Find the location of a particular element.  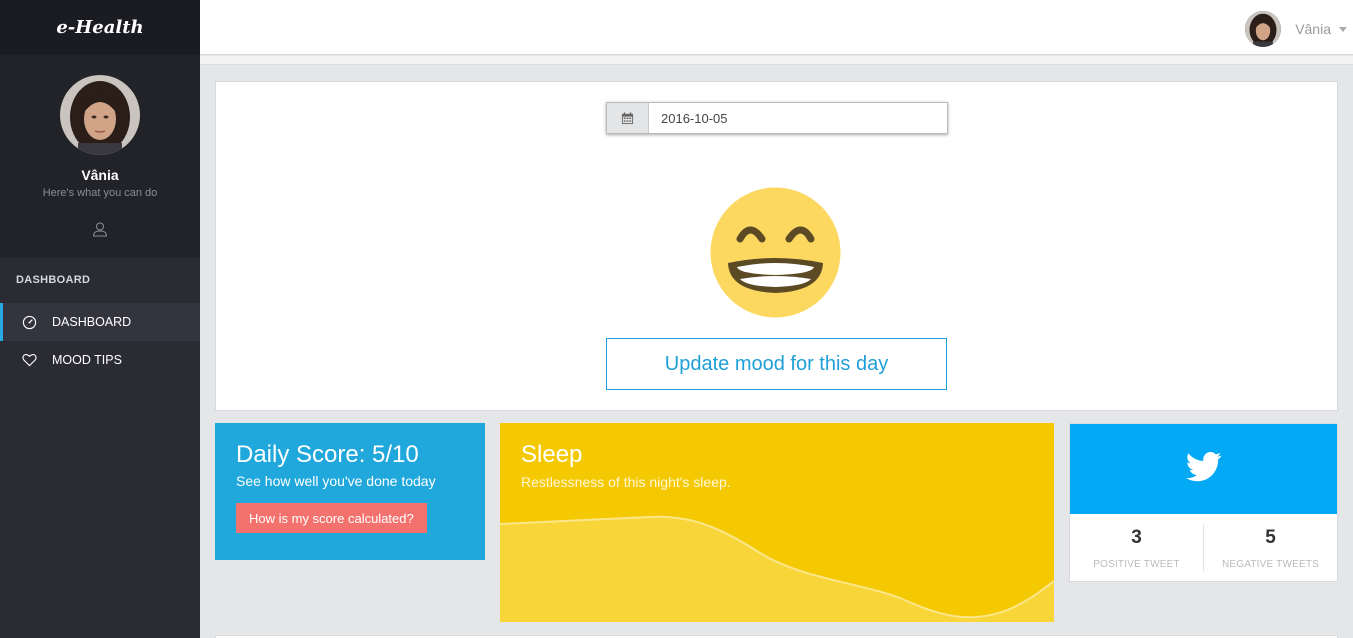

heart-icon is located at coordinates (30, 360).